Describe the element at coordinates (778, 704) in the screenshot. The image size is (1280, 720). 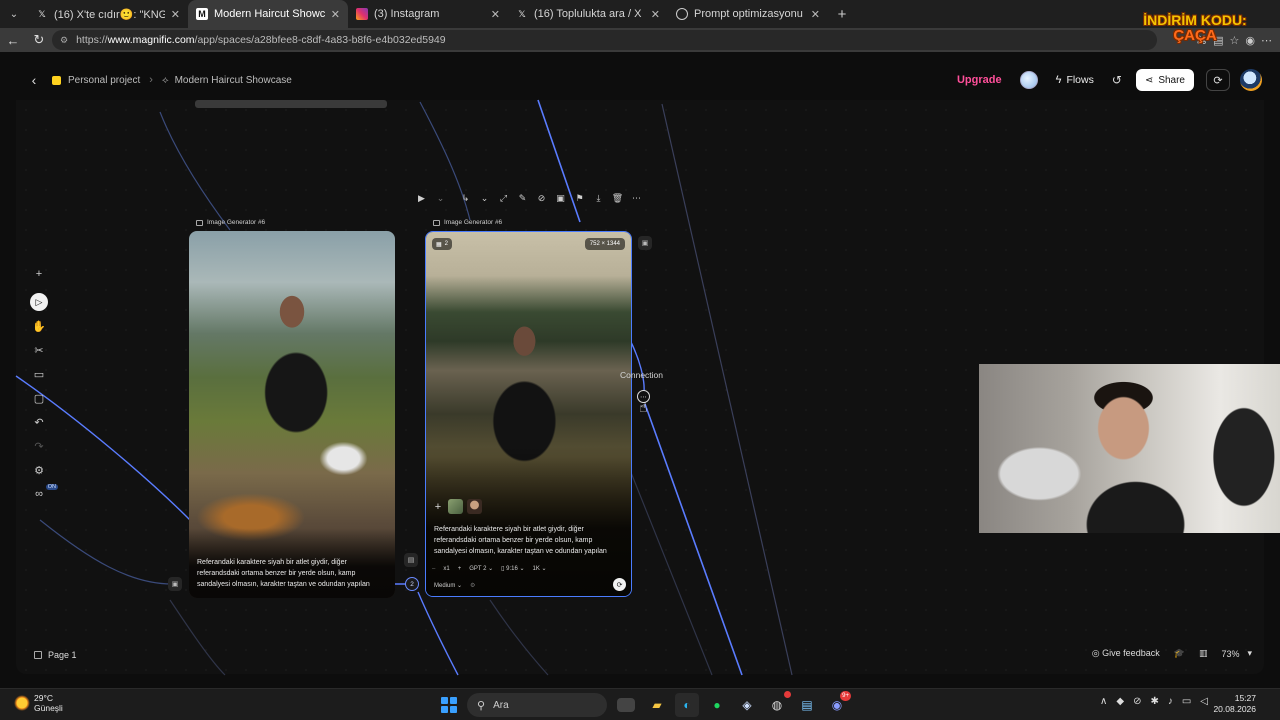
I see `github-icon: ◍` at that location.